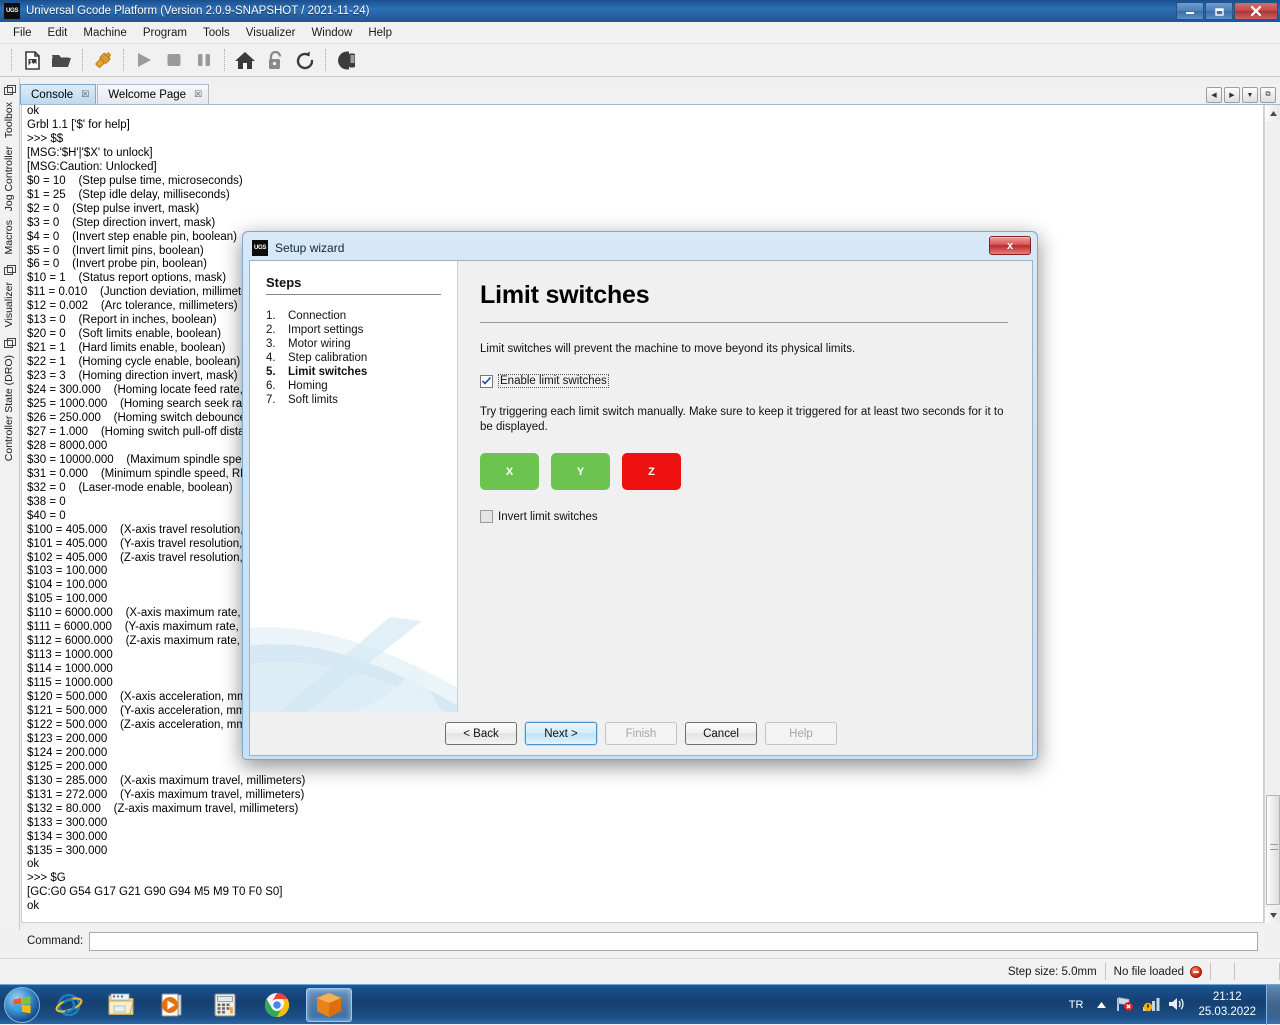 This screenshot has width=1280, height=1025. Describe the element at coordinates (329, 1004) in the screenshot. I see `ugs-app-icon` at that location.